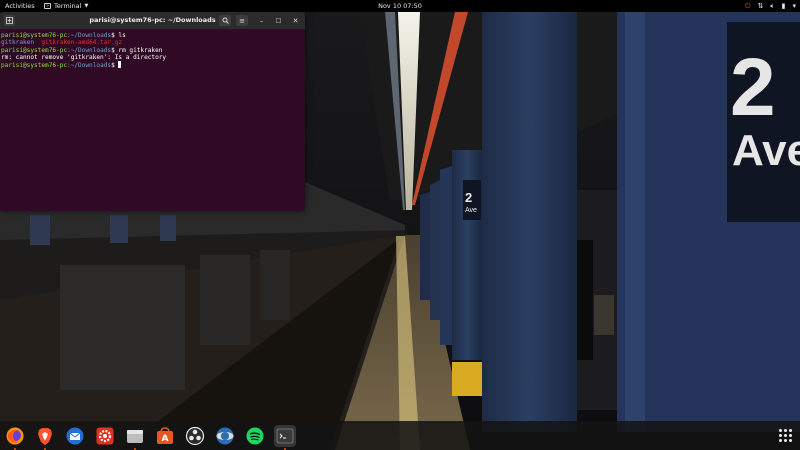  I want to click on firefox-icon, so click(15, 436).